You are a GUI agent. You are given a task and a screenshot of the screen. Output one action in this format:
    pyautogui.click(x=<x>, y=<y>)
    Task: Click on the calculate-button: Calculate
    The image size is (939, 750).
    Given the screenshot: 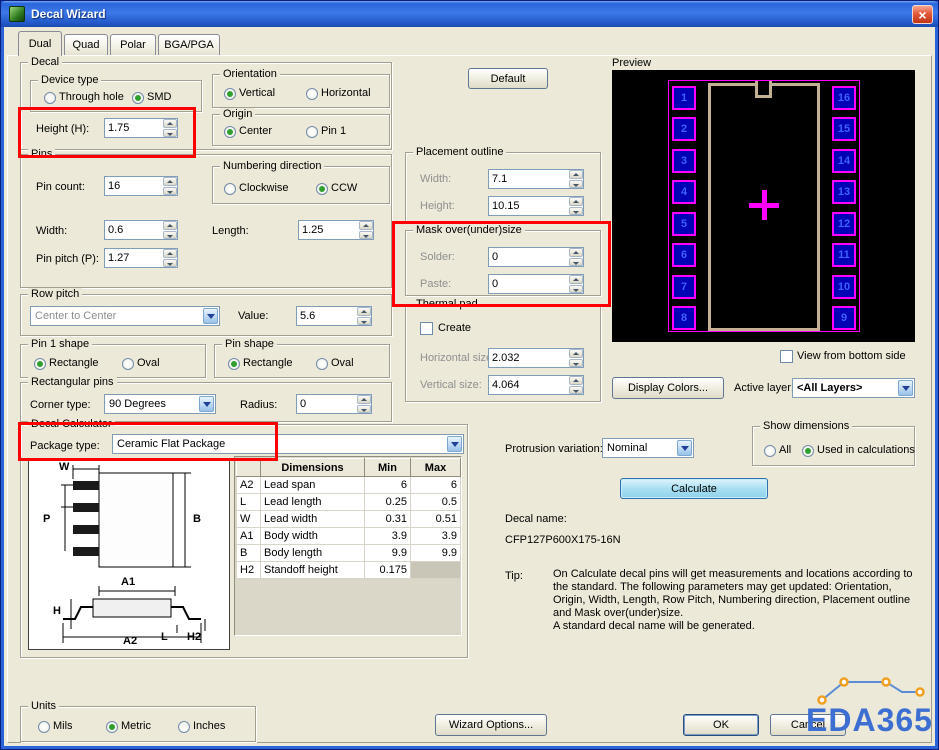 What is the action you would take?
    pyautogui.click(x=694, y=488)
    